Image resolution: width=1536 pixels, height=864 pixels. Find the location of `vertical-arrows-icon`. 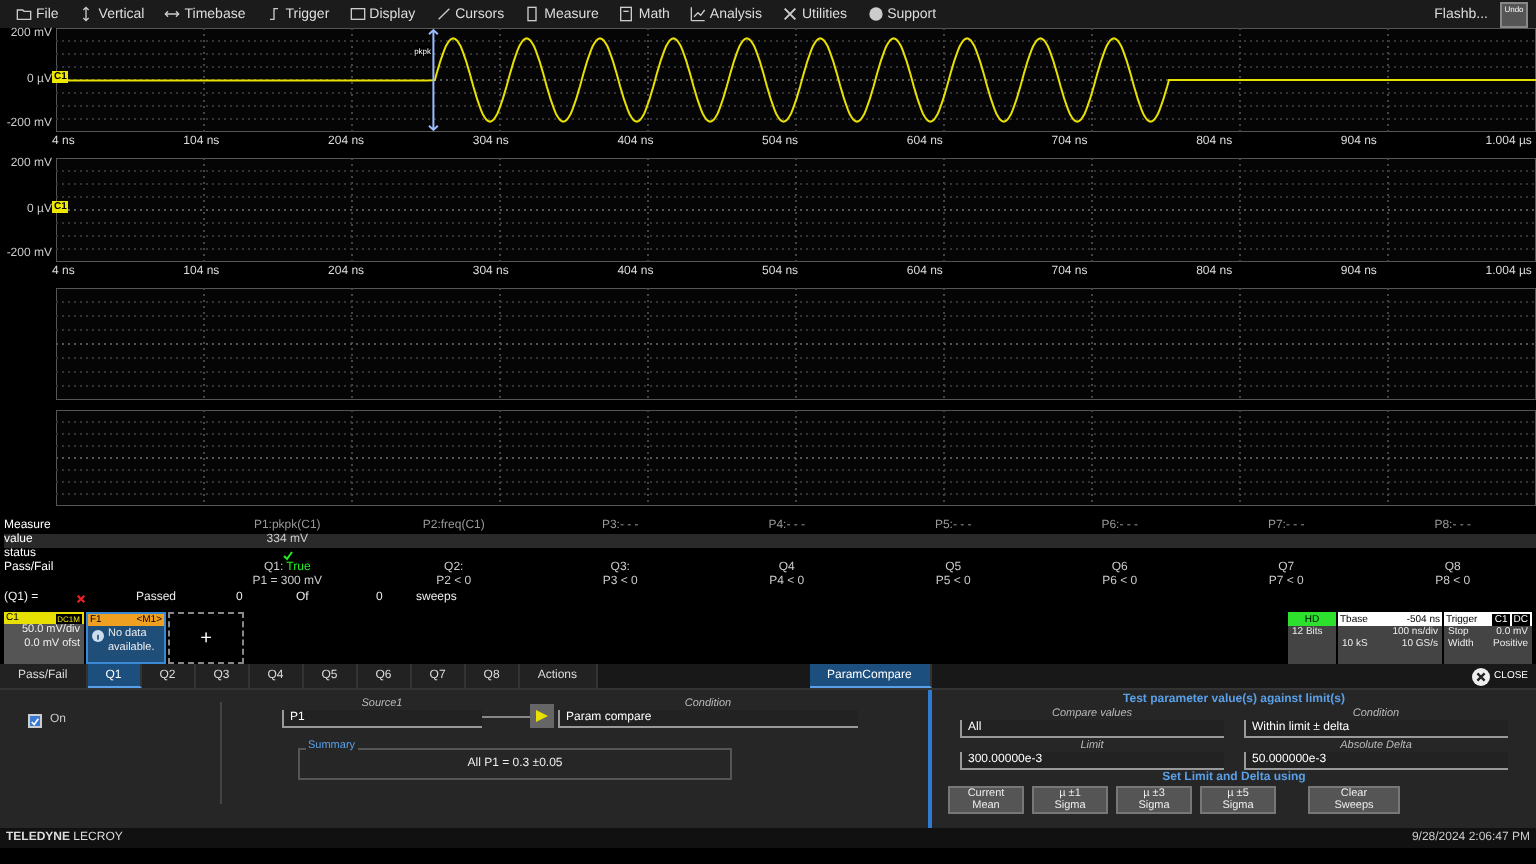

vertical-arrows-icon is located at coordinates (86, 14).